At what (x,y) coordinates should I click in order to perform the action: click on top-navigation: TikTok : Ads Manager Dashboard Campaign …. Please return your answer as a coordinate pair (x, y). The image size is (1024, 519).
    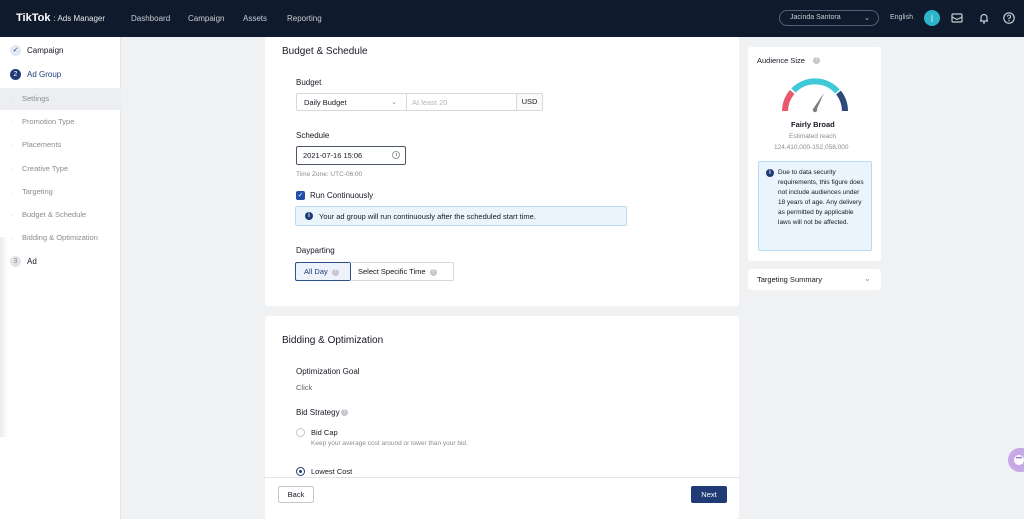
    Looking at the image, I should click on (512, 18).